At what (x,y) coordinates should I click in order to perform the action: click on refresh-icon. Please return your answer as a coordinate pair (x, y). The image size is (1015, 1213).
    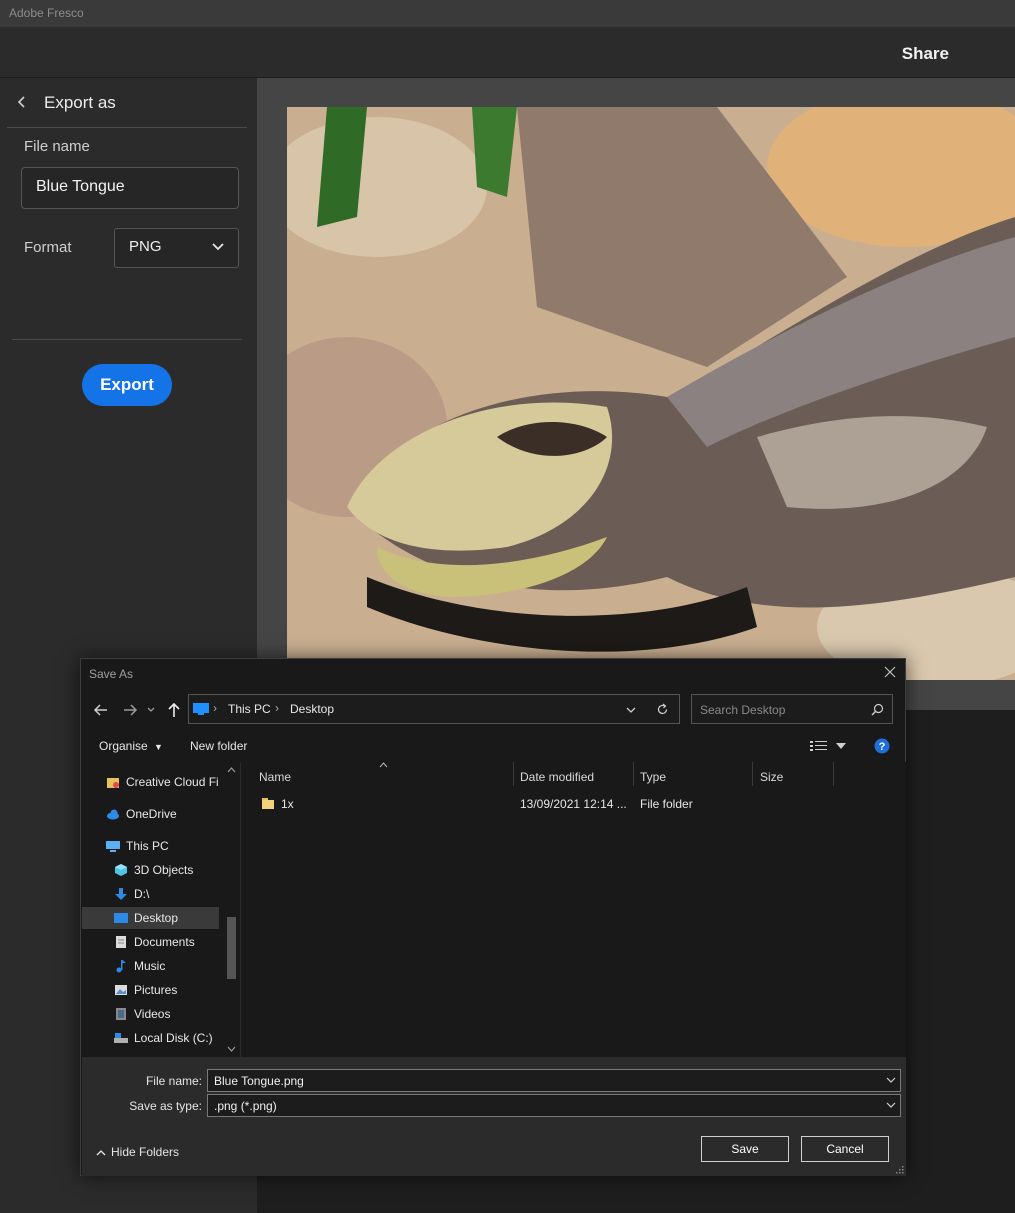
    Looking at the image, I should click on (662, 709).